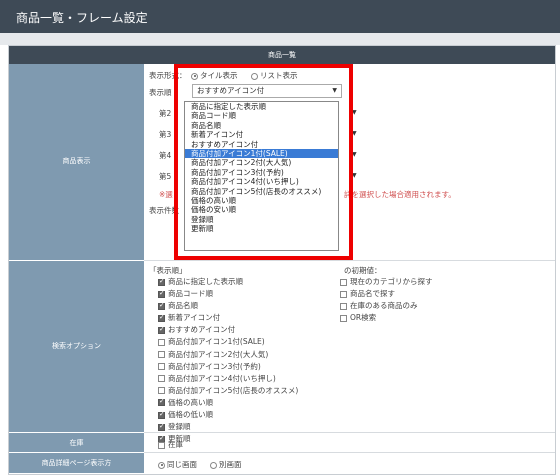 The image size is (560, 475). I want to click on rank5-label: 第5, so click(165, 176).